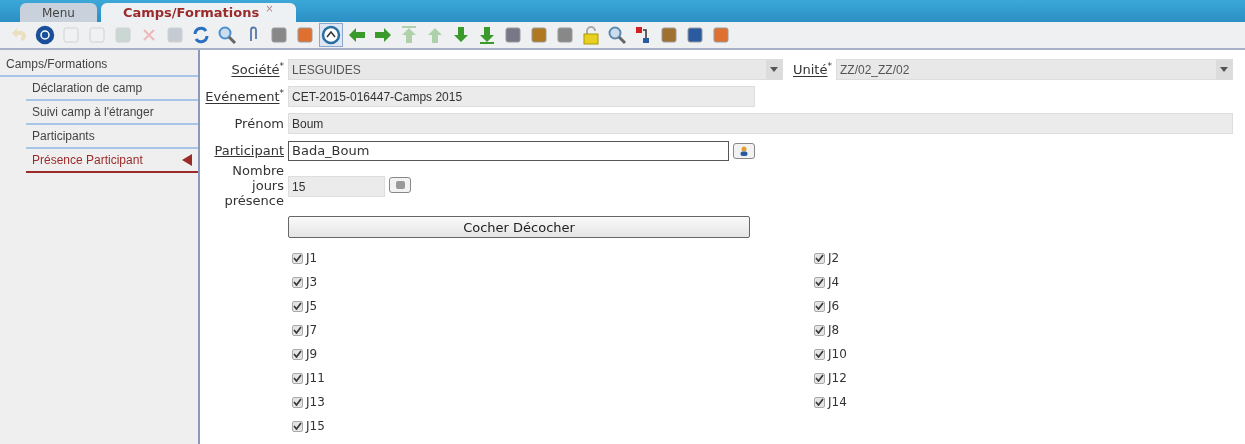 The width and height of the screenshot is (1245, 444). Describe the element at coordinates (315, 378) in the screenshot. I see `checkbox-label: J11` at that location.